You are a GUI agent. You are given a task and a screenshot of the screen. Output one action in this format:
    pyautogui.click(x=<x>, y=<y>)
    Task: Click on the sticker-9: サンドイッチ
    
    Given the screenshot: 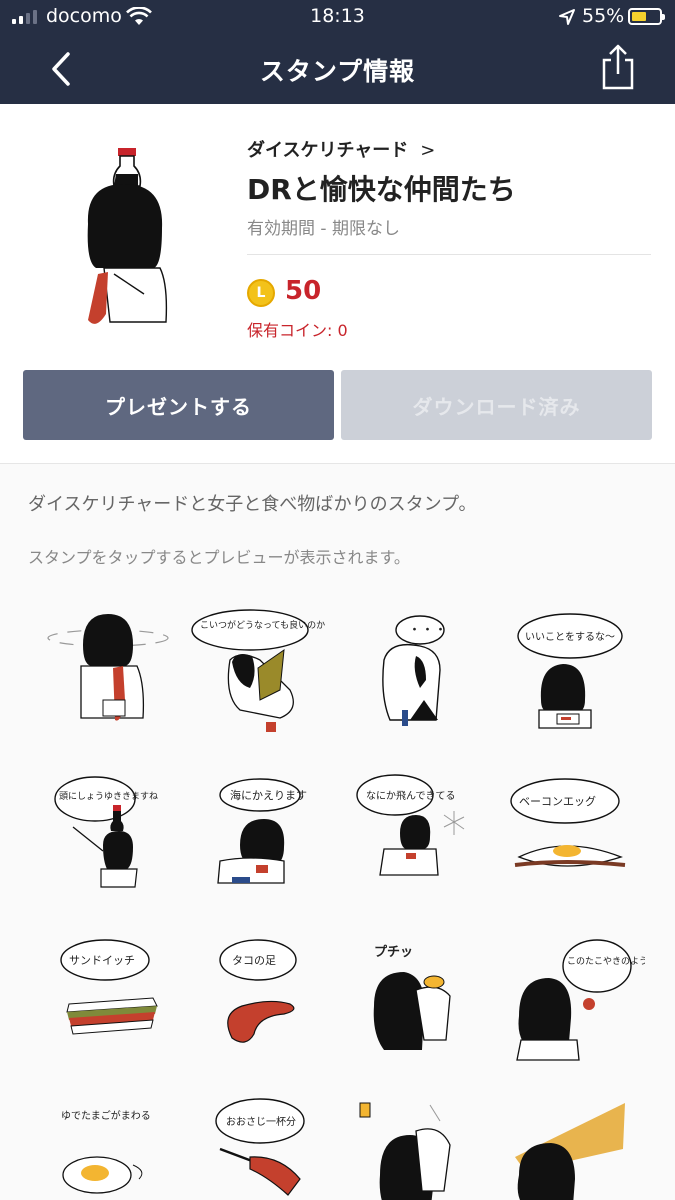 What is the action you would take?
    pyautogui.click(x=108, y=1005)
    